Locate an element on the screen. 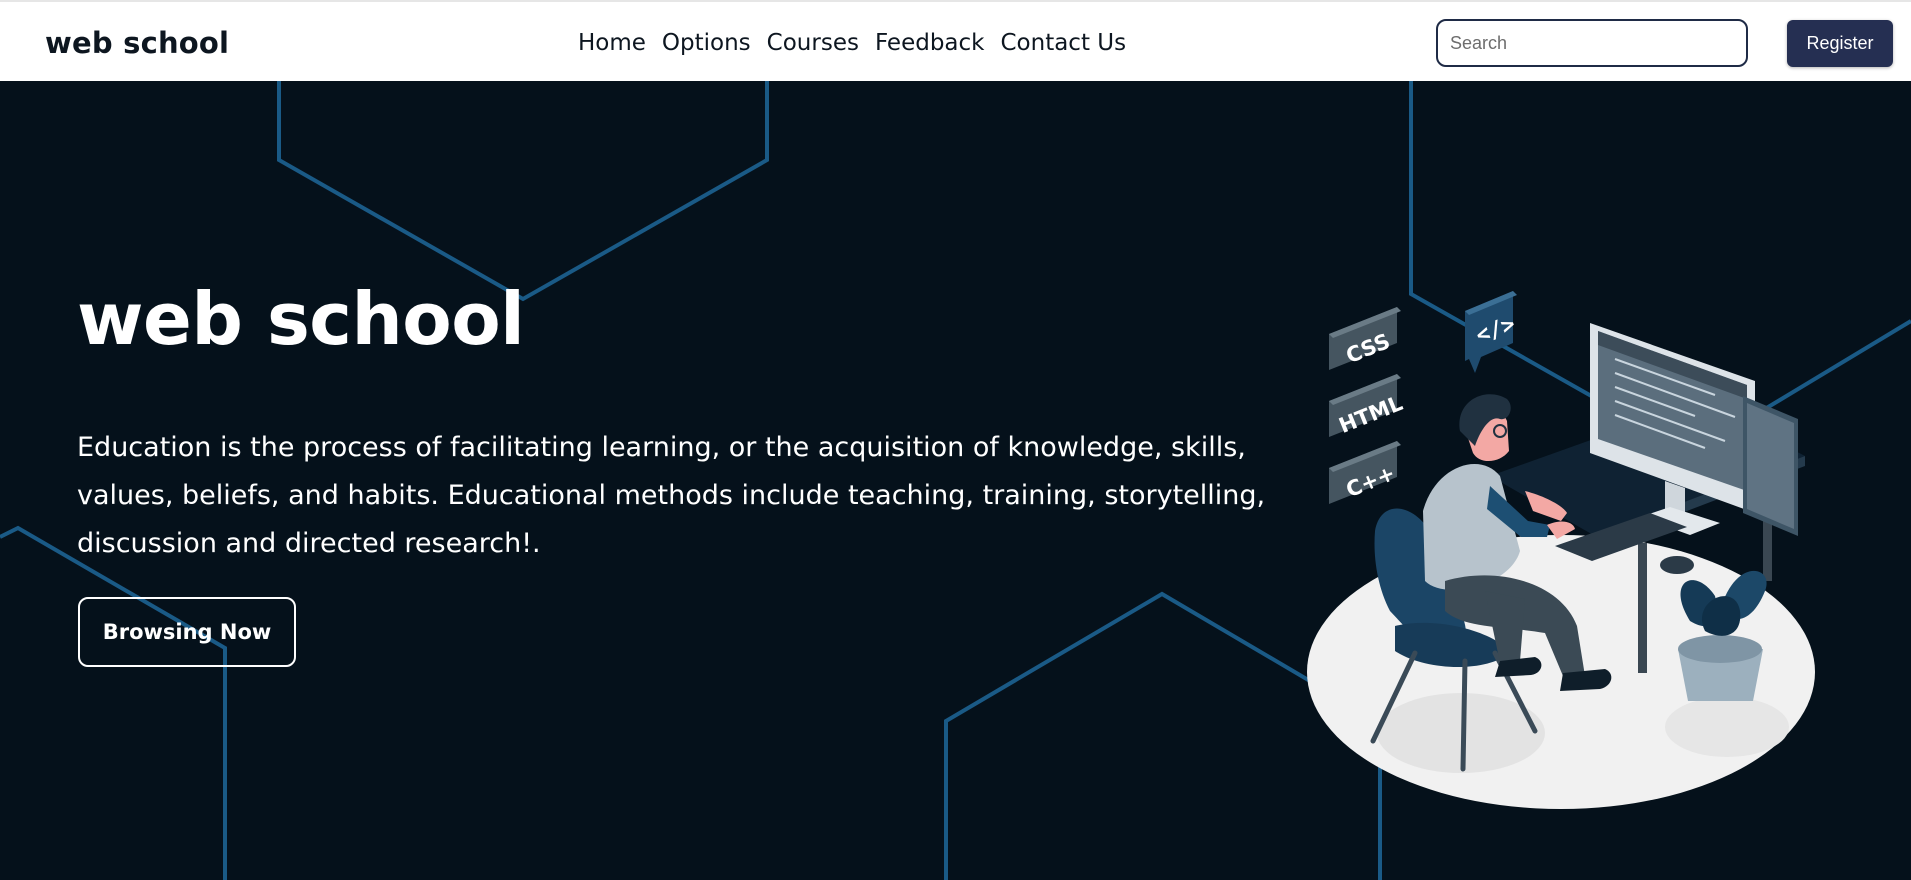  nav-link-home: Home is located at coordinates (612, 43).